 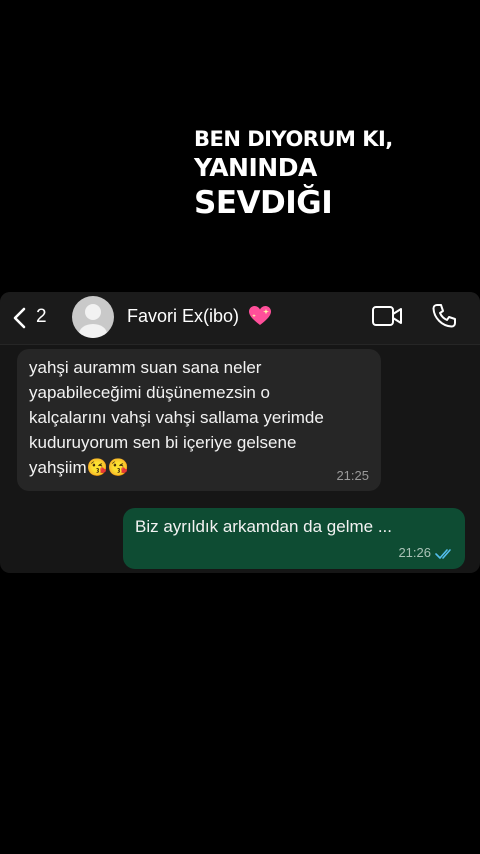 What do you see at coordinates (20, 318) in the screenshot?
I see `back-chevron-icon` at bounding box center [20, 318].